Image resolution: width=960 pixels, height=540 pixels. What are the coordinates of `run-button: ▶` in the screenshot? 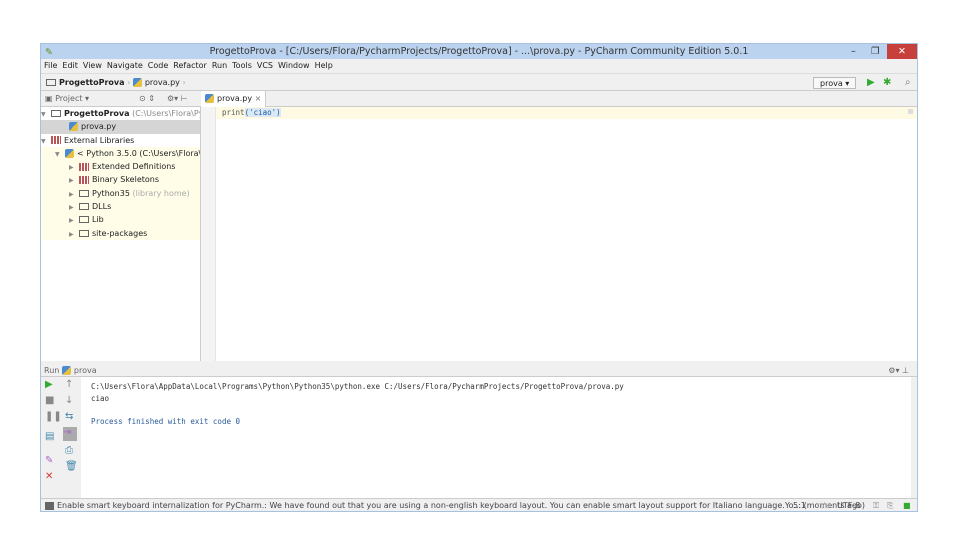 It's located at (871, 83).